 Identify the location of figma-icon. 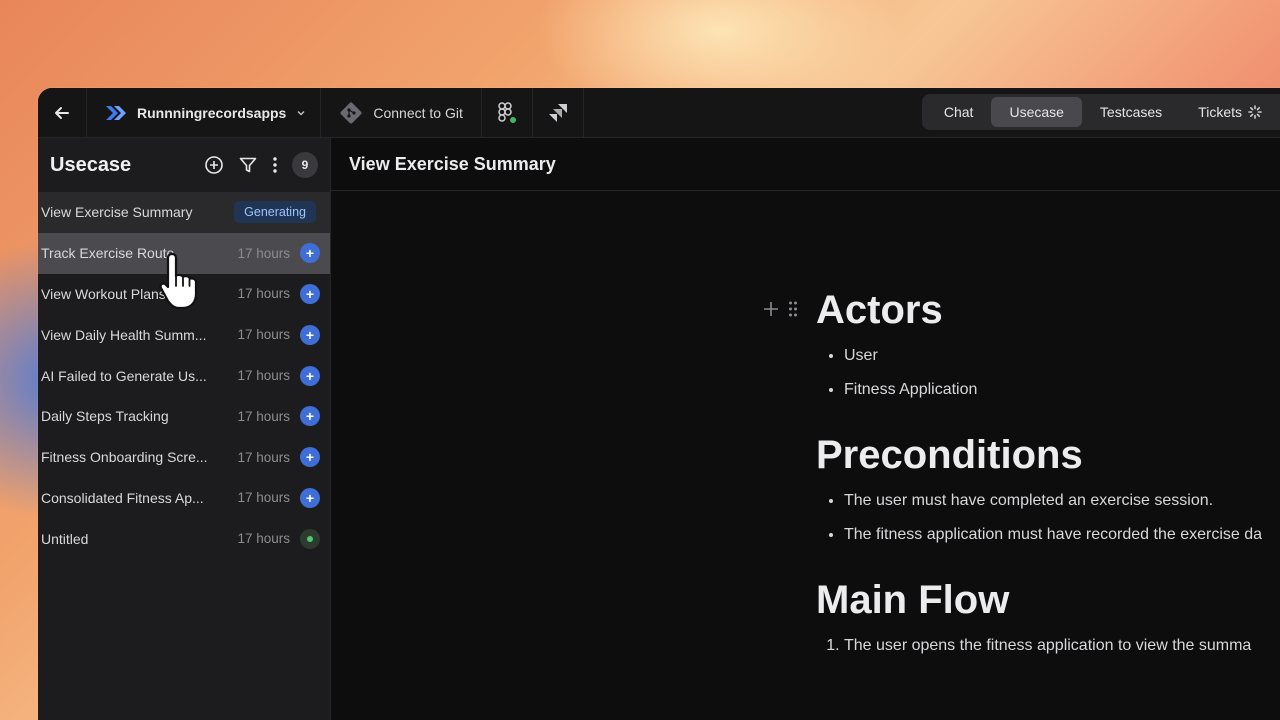
(507, 112).